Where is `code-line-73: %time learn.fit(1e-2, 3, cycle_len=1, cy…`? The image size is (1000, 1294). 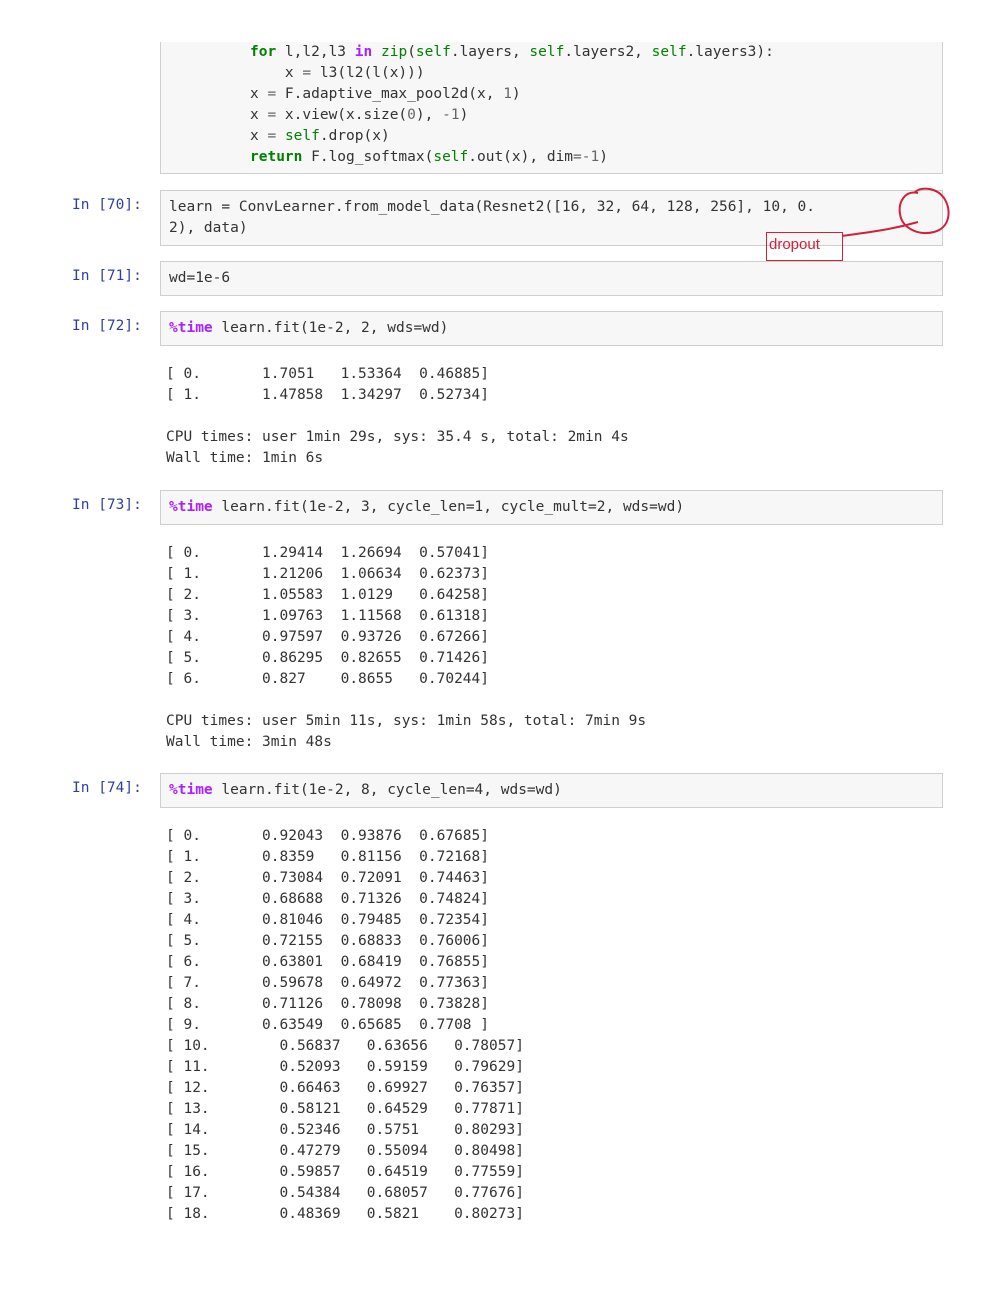
code-line-73: %time learn.fit(1e-2, 3, cycle_len=1, cy… is located at coordinates (426, 507).